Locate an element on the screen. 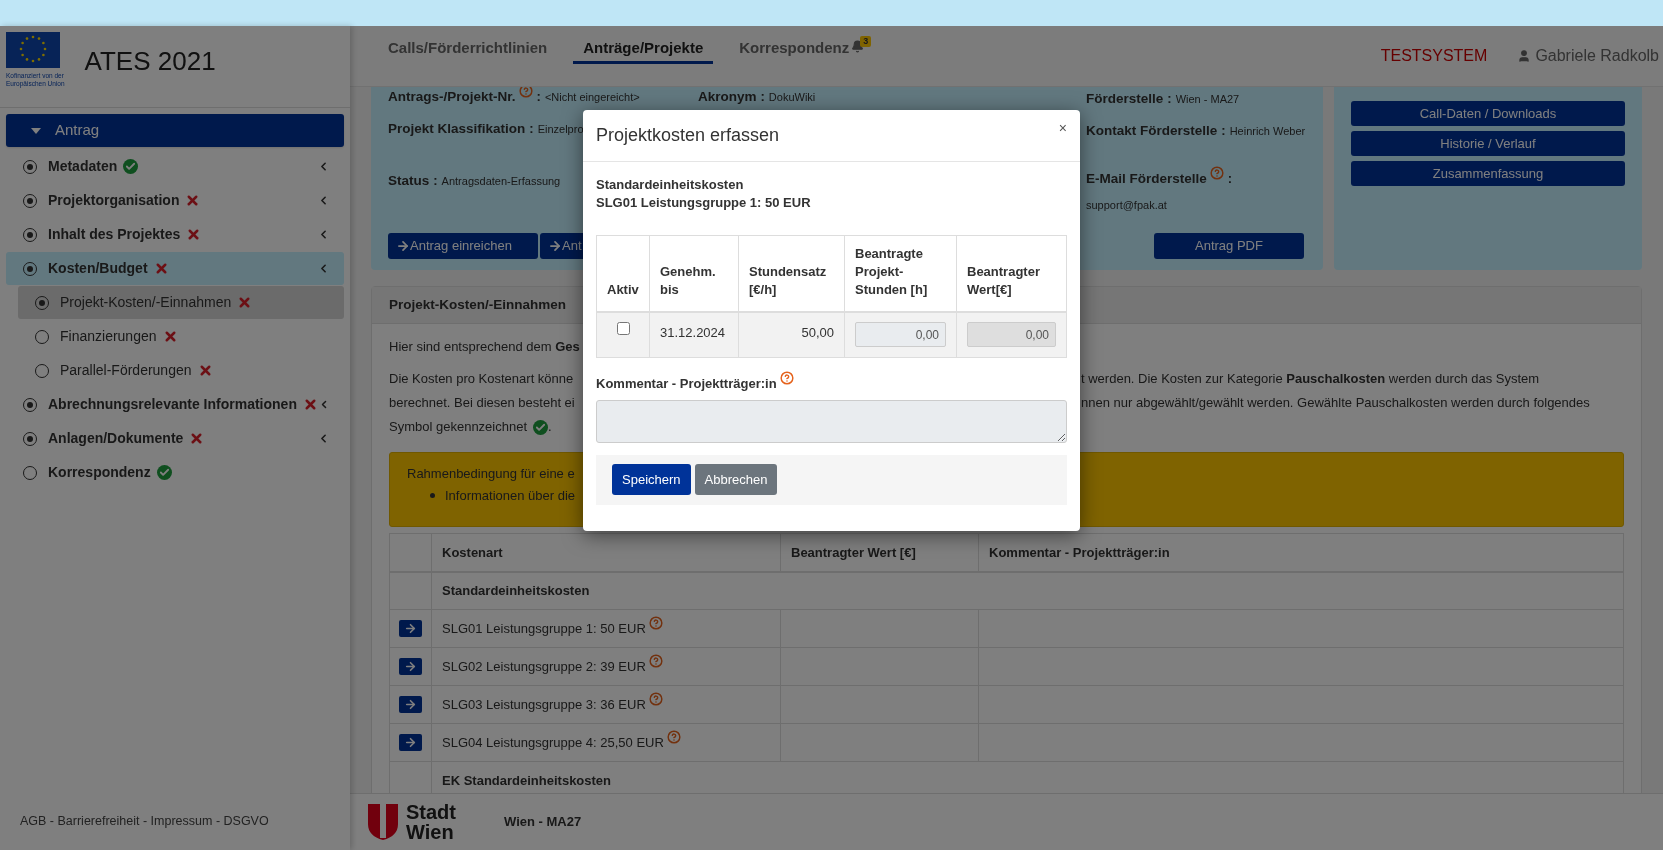 The width and height of the screenshot is (1663, 850). group-cell: Standardeinheitskosten is located at coordinates (1027, 590).